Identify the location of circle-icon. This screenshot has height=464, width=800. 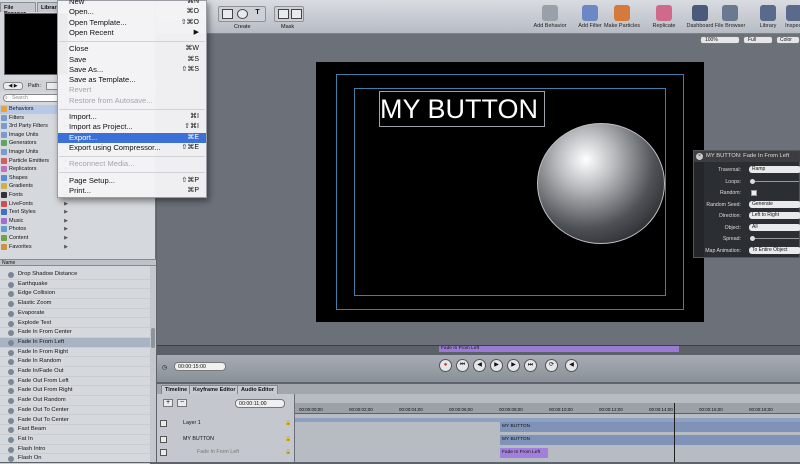
(242, 14).